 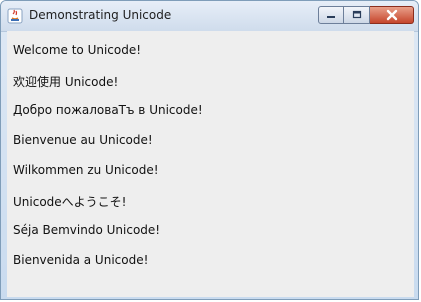 I want to click on close-icon, so click(x=391, y=15).